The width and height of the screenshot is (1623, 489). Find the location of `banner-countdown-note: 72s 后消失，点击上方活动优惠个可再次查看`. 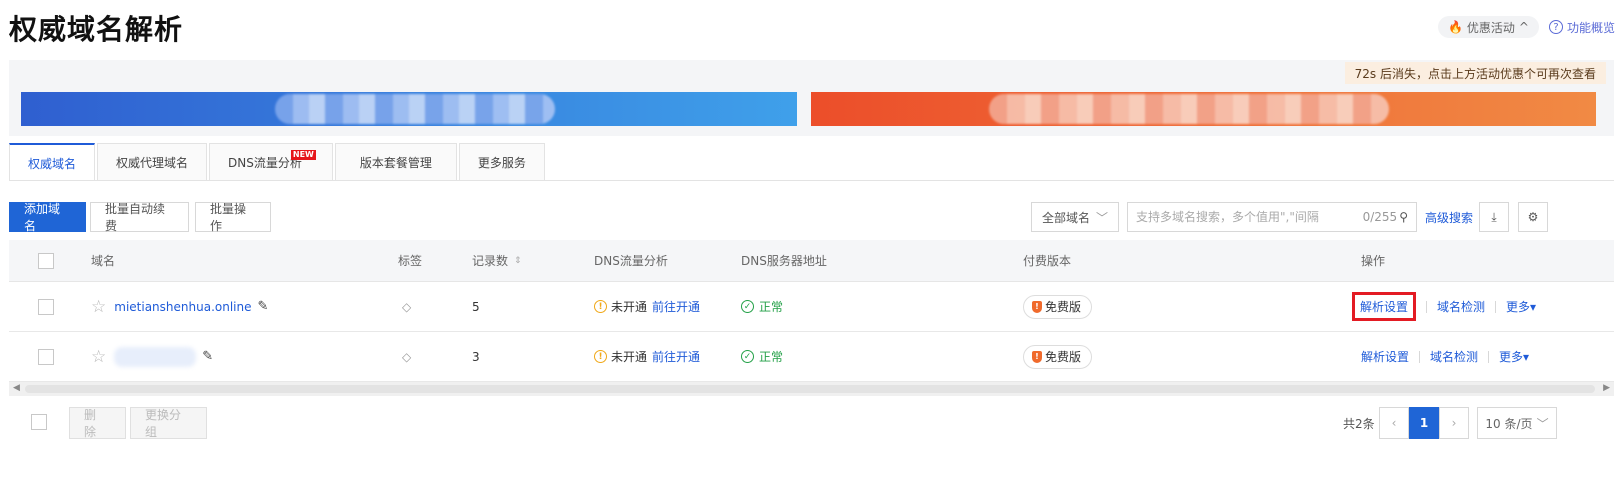

banner-countdown-note: 72s 后消失，点击上方活动优惠个可再次查看 is located at coordinates (1475, 73).